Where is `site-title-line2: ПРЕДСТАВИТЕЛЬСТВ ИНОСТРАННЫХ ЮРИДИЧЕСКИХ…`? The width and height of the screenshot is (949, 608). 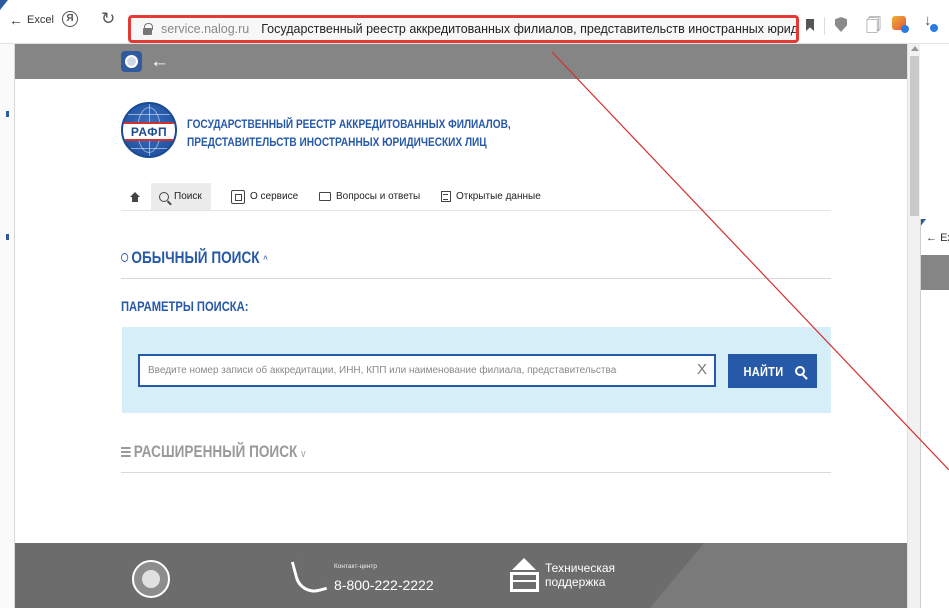 site-title-line2: ПРЕДСТАВИТЕЛЬСТВ ИНОСТРАННЫХ ЮРИДИЧЕСКИХ… is located at coordinates (337, 142).